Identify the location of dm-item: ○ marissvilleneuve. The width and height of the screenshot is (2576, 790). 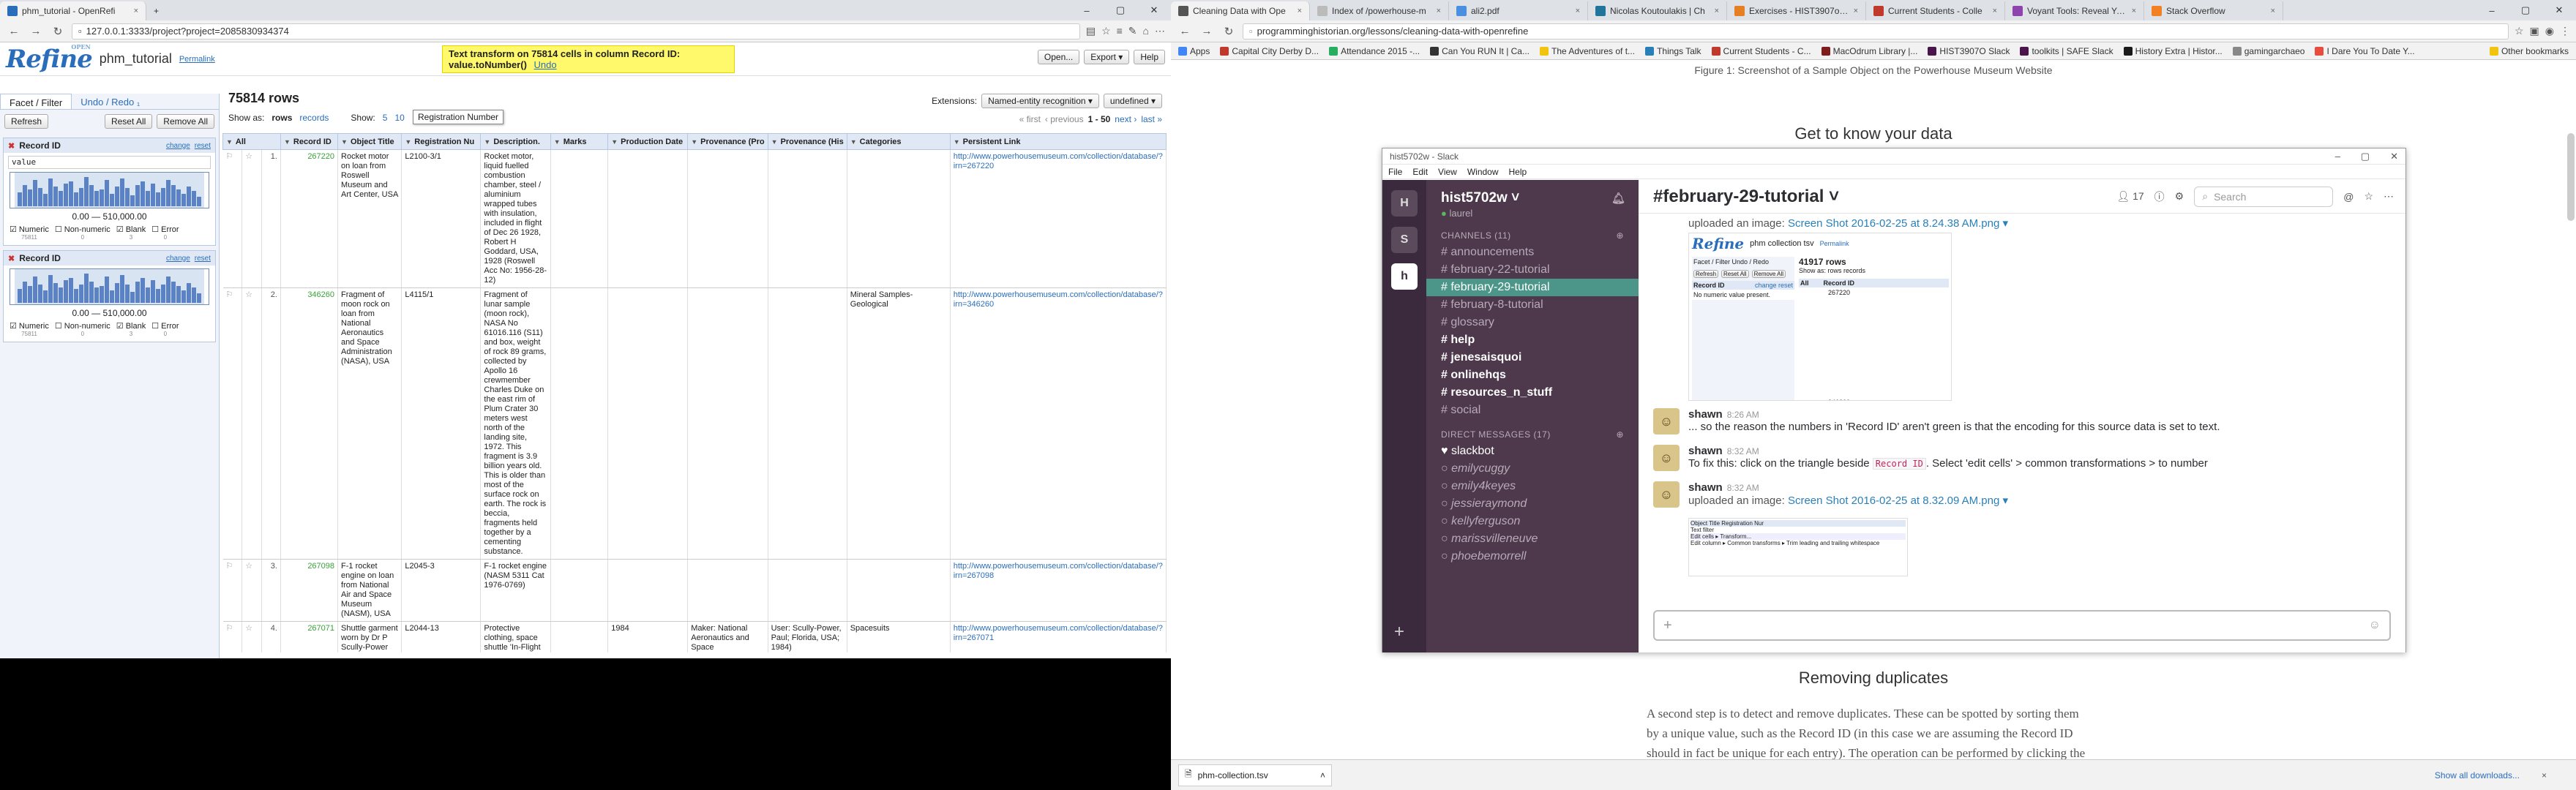
(1532, 539).